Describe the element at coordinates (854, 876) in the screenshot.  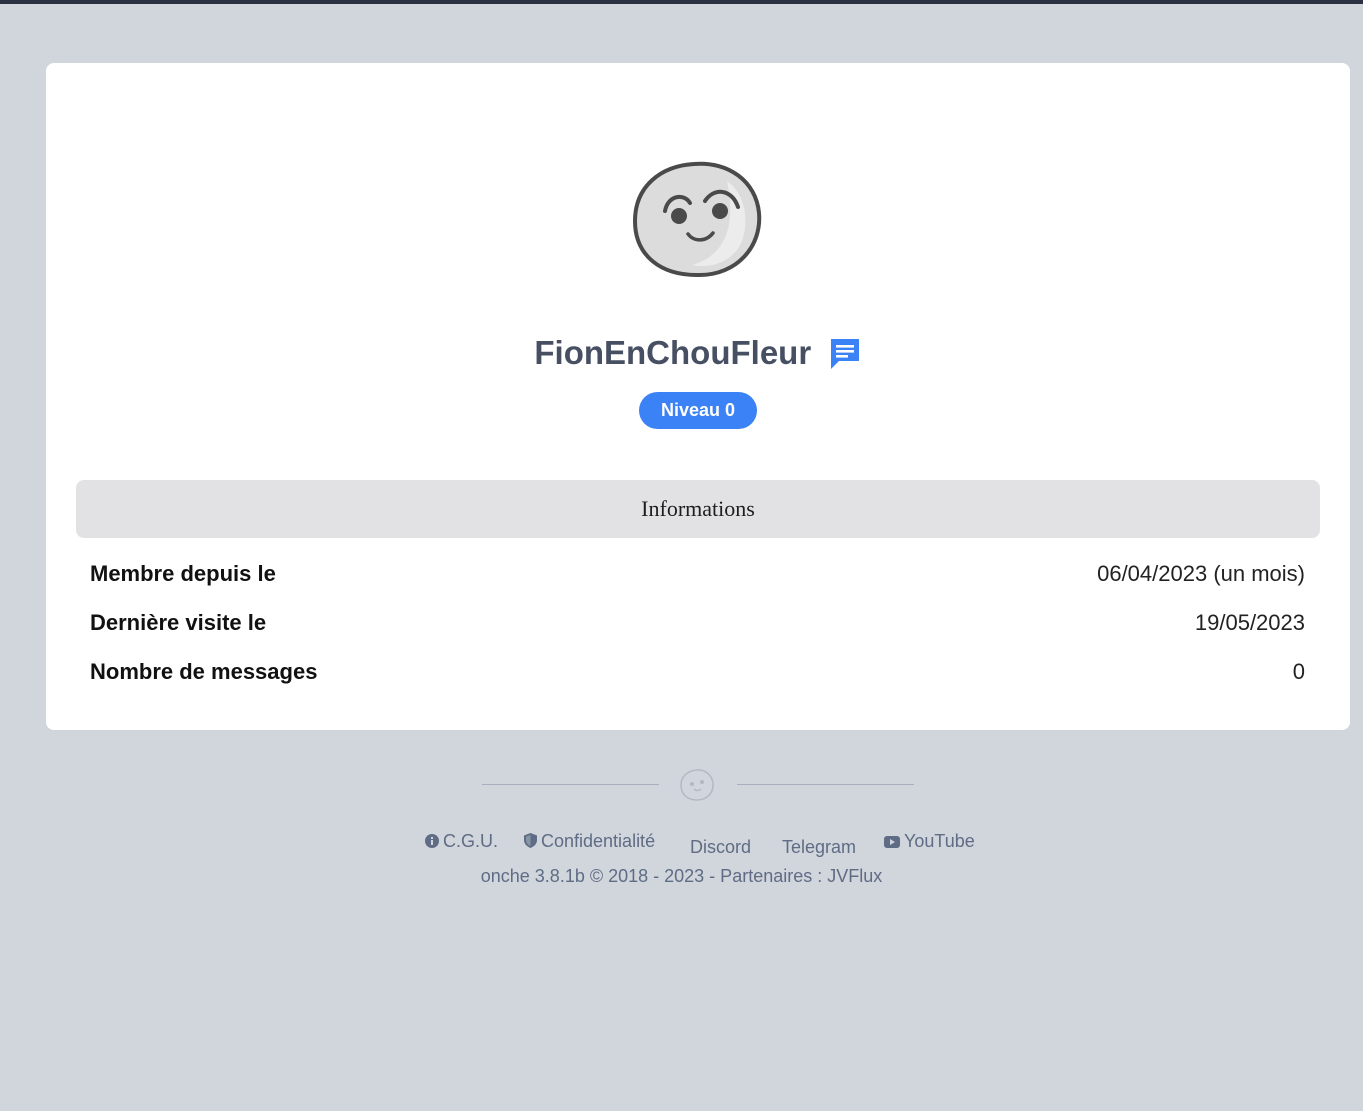
I see `partner-link: JVFlux` at that location.